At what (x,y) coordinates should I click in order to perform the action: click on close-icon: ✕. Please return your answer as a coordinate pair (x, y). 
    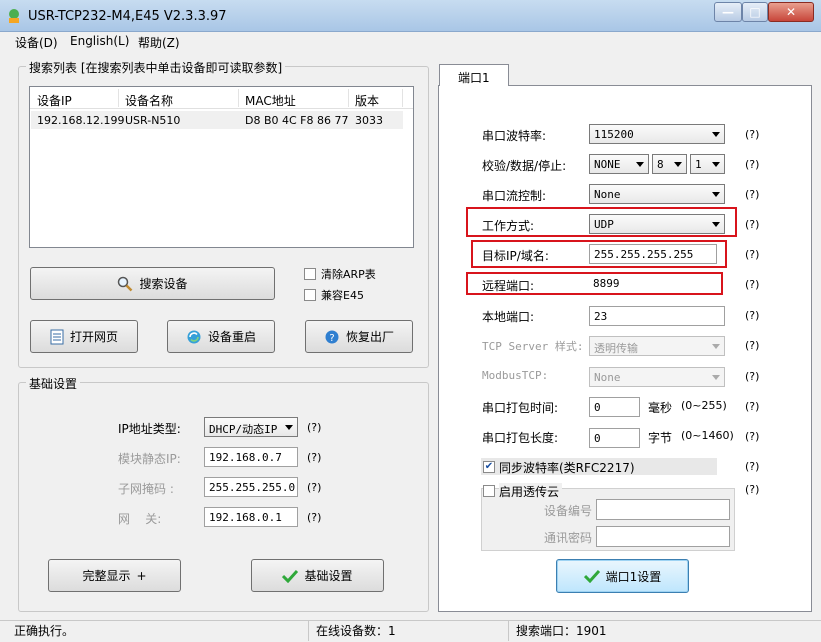
    Looking at the image, I should click on (791, 12).